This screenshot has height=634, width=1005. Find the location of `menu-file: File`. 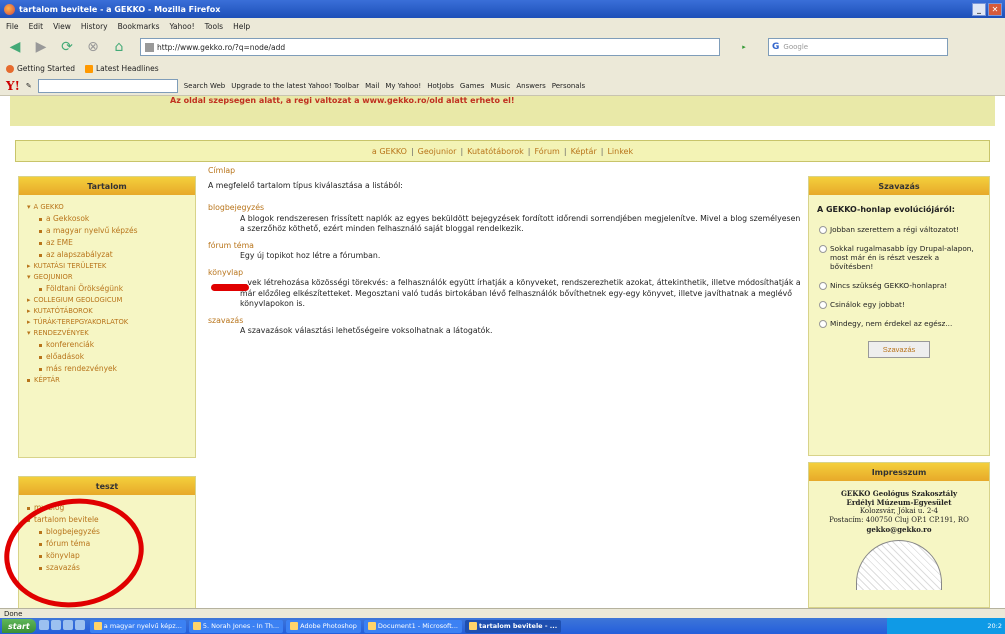

menu-file: File is located at coordinates (12, 26).